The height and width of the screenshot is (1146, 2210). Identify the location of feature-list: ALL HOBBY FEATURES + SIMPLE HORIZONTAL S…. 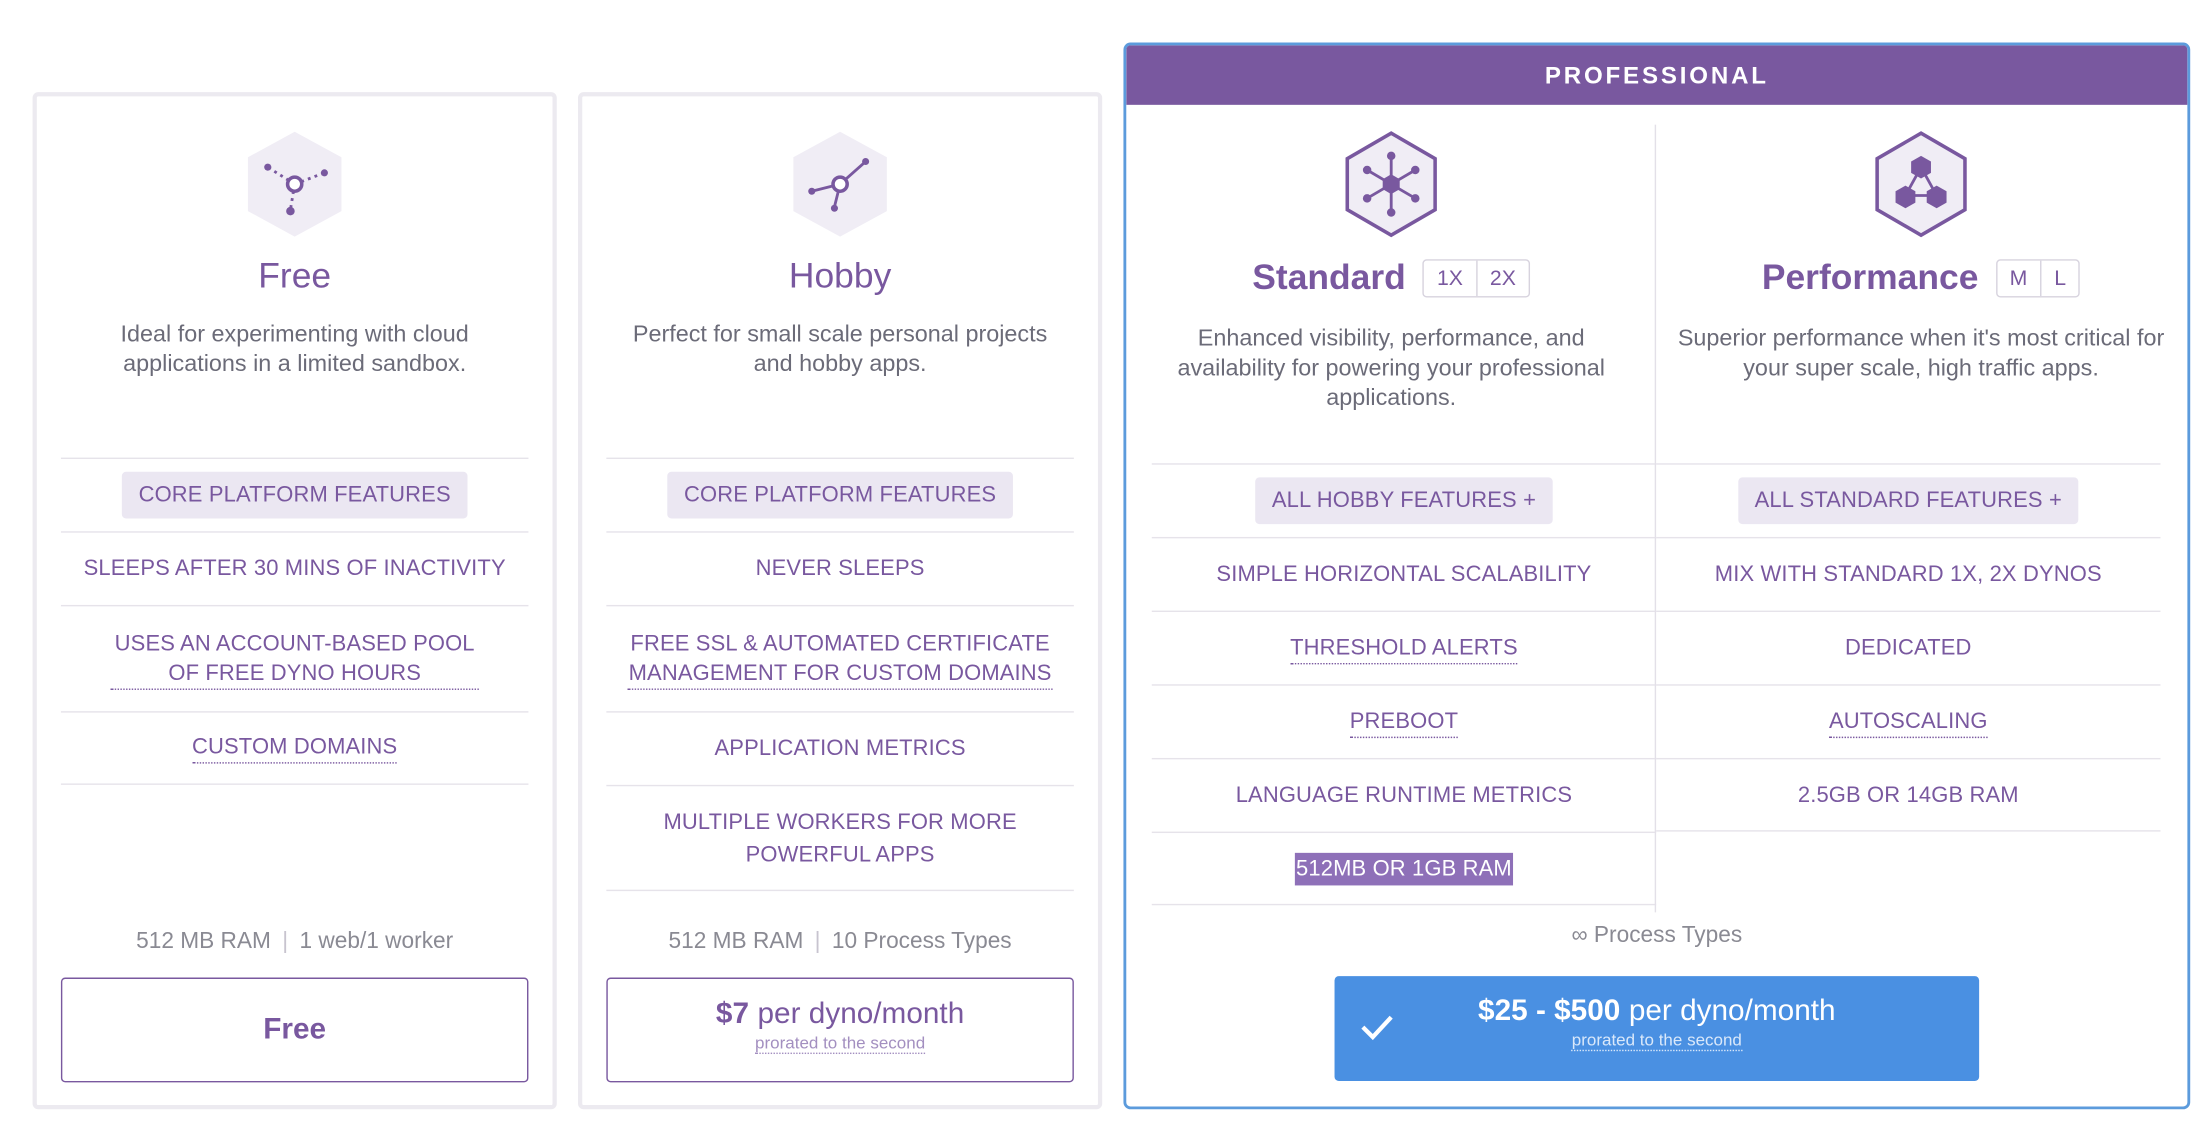
(1404, 684).